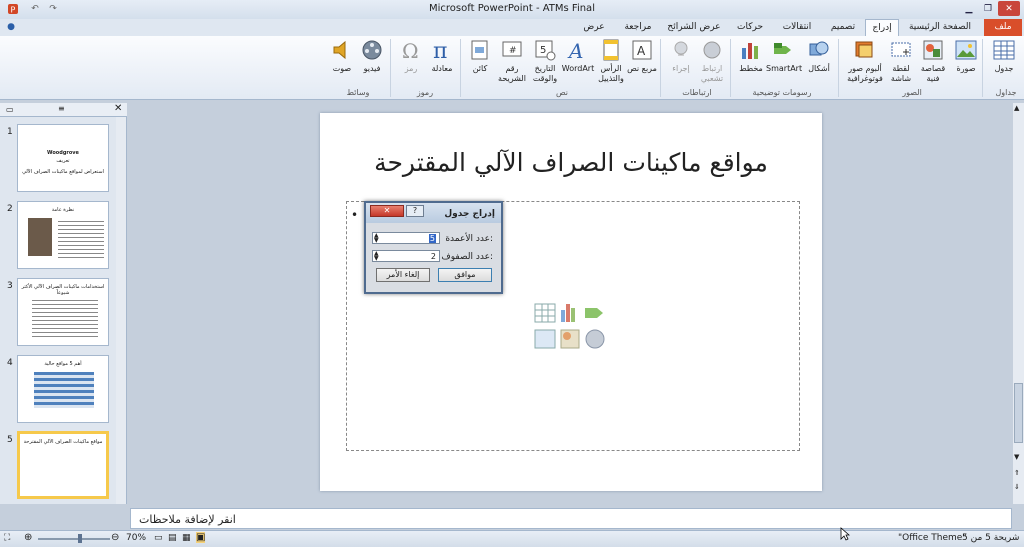 This screenshot has width=1024, height=547. What do you see at coordinates (819, 64) in the screenshot?
I see `shapes-button: أشكال` at bounding box center [819, 64].